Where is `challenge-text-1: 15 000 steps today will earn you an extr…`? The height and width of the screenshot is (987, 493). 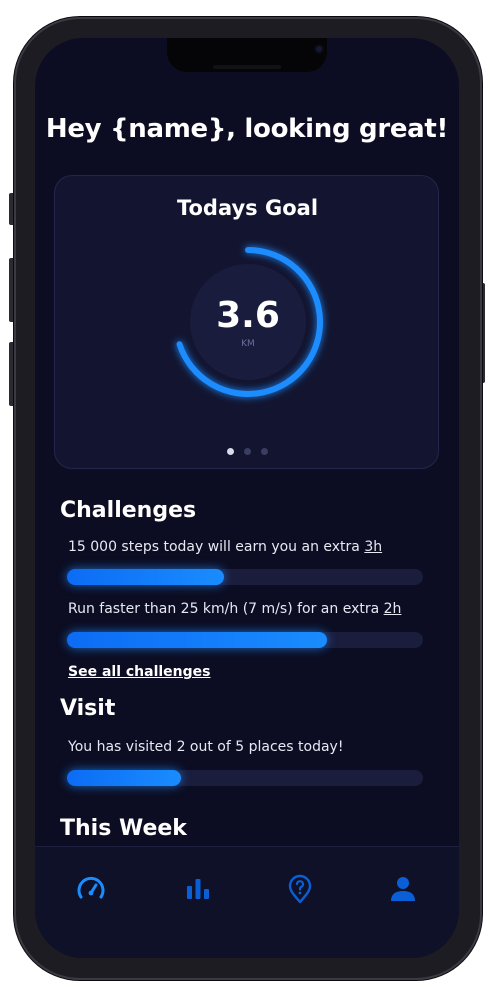 challenge-text-1: 15 000 steps today will earn you an extr… is located at coordinates (225, 547).